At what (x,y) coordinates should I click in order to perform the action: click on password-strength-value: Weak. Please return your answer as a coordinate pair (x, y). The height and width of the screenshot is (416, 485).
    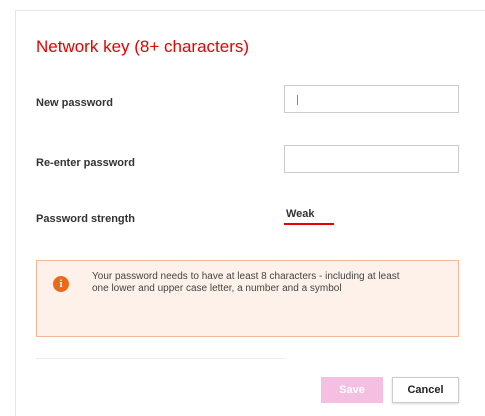
    Looking at the image, I should click on (300, 214).